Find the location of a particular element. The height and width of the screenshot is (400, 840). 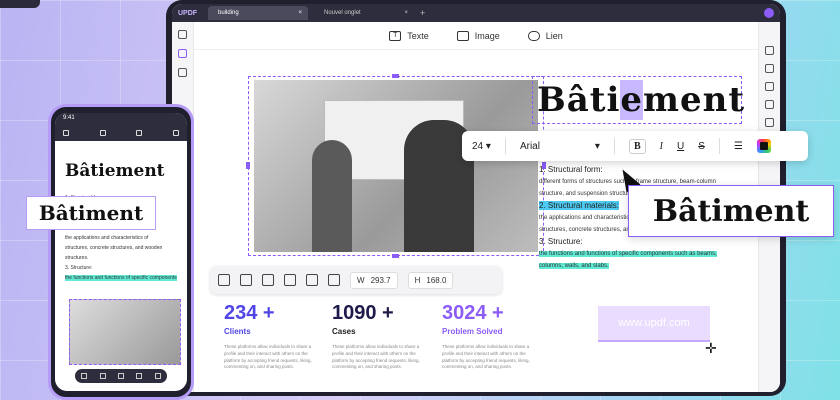

save-icon is located at coordinates (769, 122).